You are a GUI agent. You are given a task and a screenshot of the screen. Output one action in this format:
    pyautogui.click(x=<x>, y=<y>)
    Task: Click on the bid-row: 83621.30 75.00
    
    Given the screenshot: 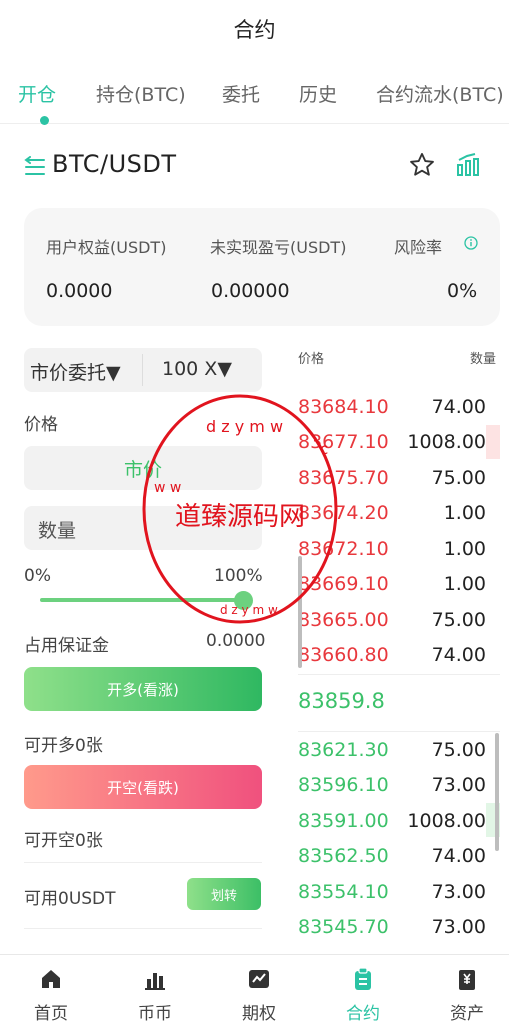 What is the action you would take?
    pyautogui.click(x=392, y=754)
    